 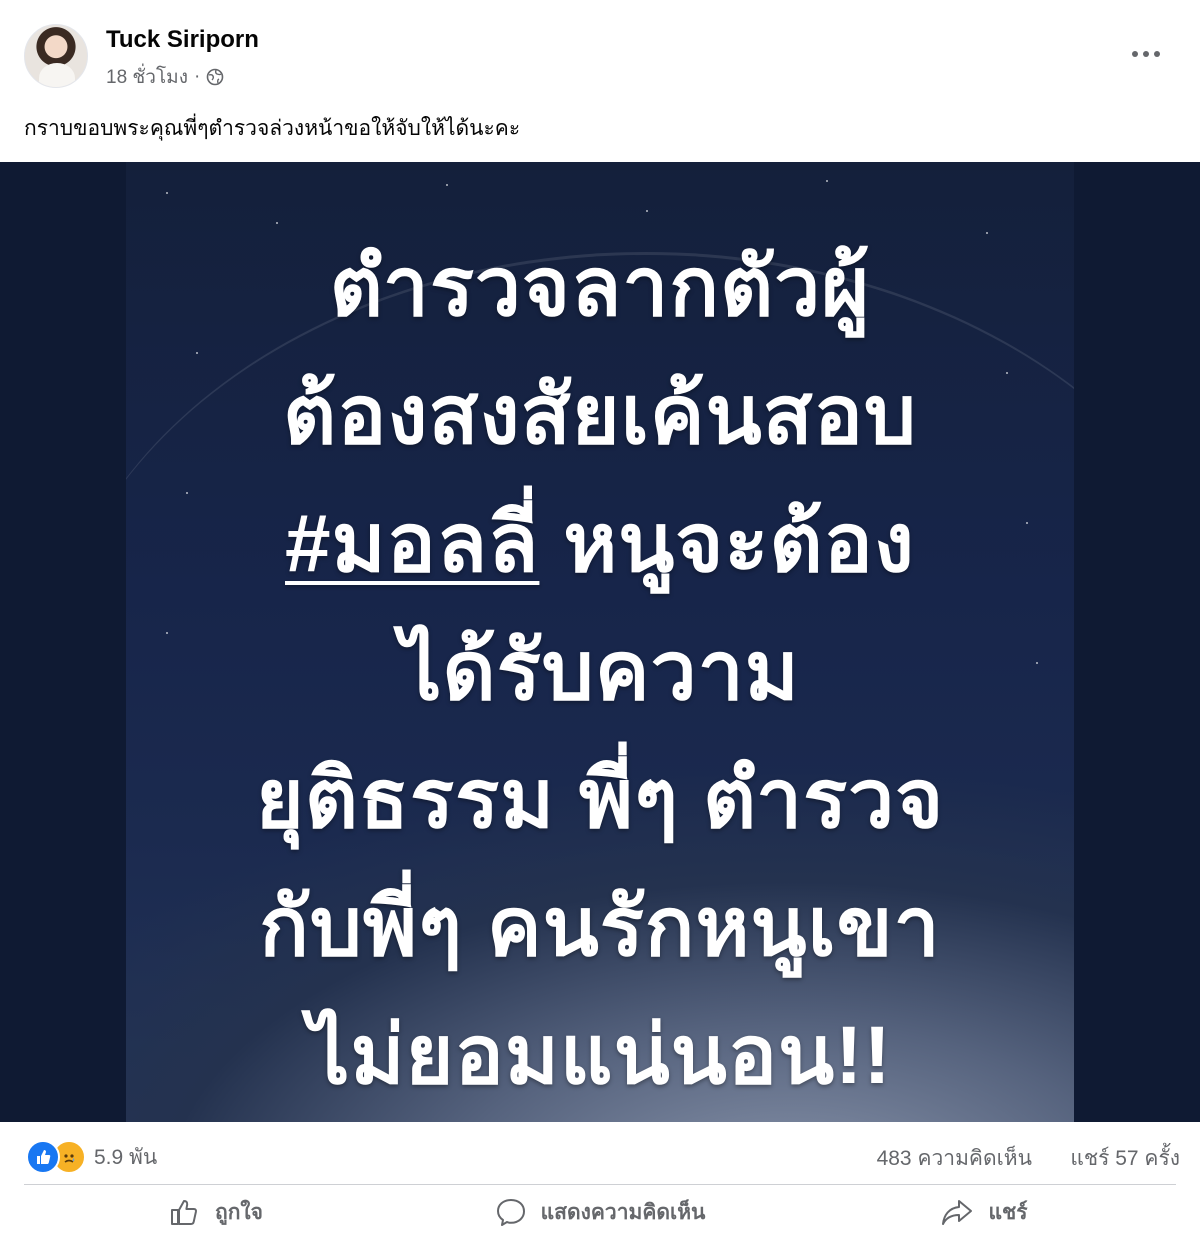 I want to click on image-text-fragment: หนูจะต้อง, so click(x=739, y=543).